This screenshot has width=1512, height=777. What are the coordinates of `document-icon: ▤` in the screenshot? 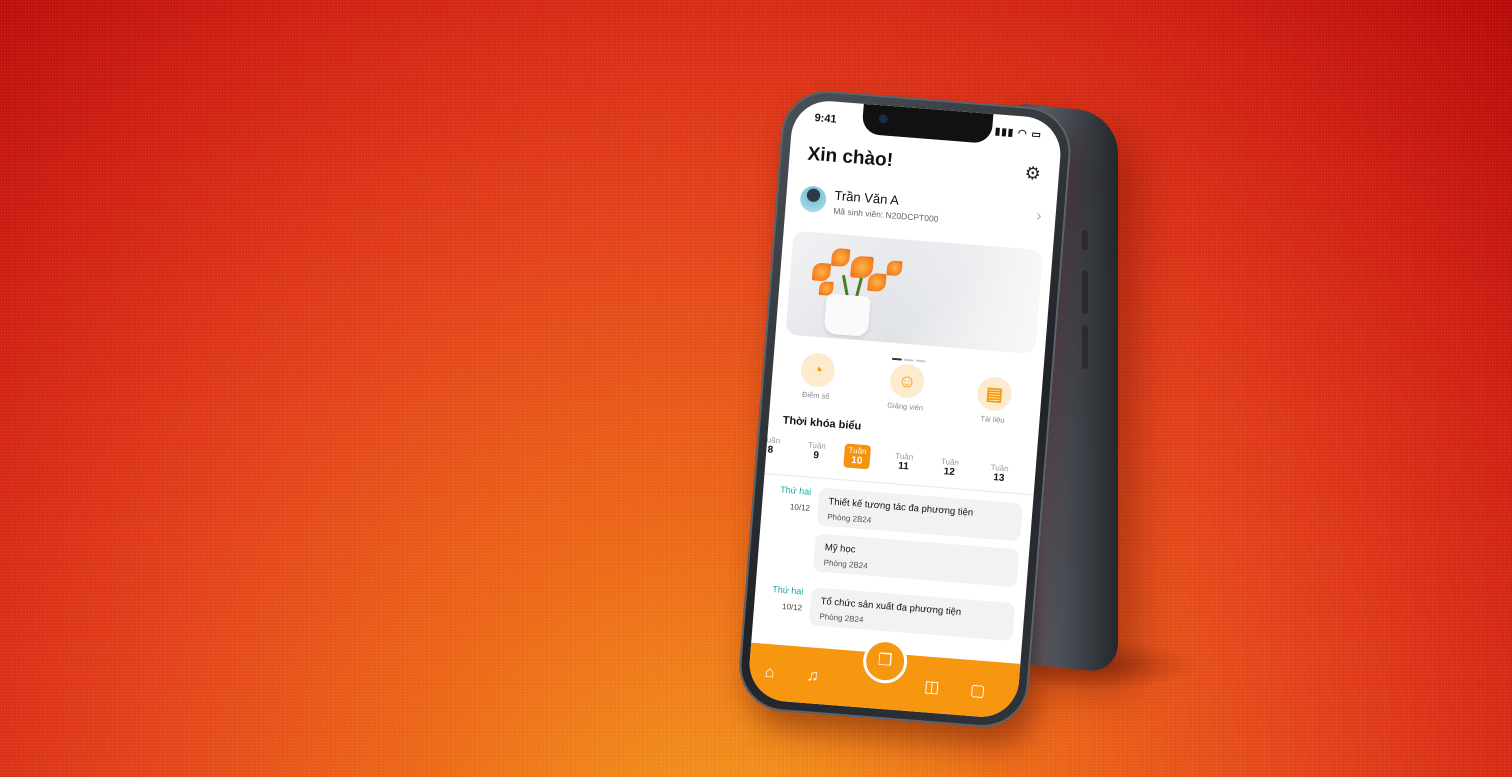 It's located at (994, 394).